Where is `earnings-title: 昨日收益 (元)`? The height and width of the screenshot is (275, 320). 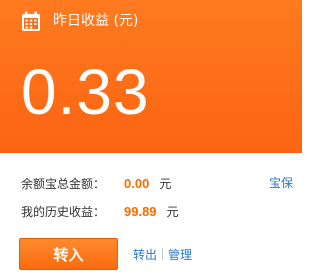 earnings-title: 昨日收益 (元) is located at coordinates (96, 21).